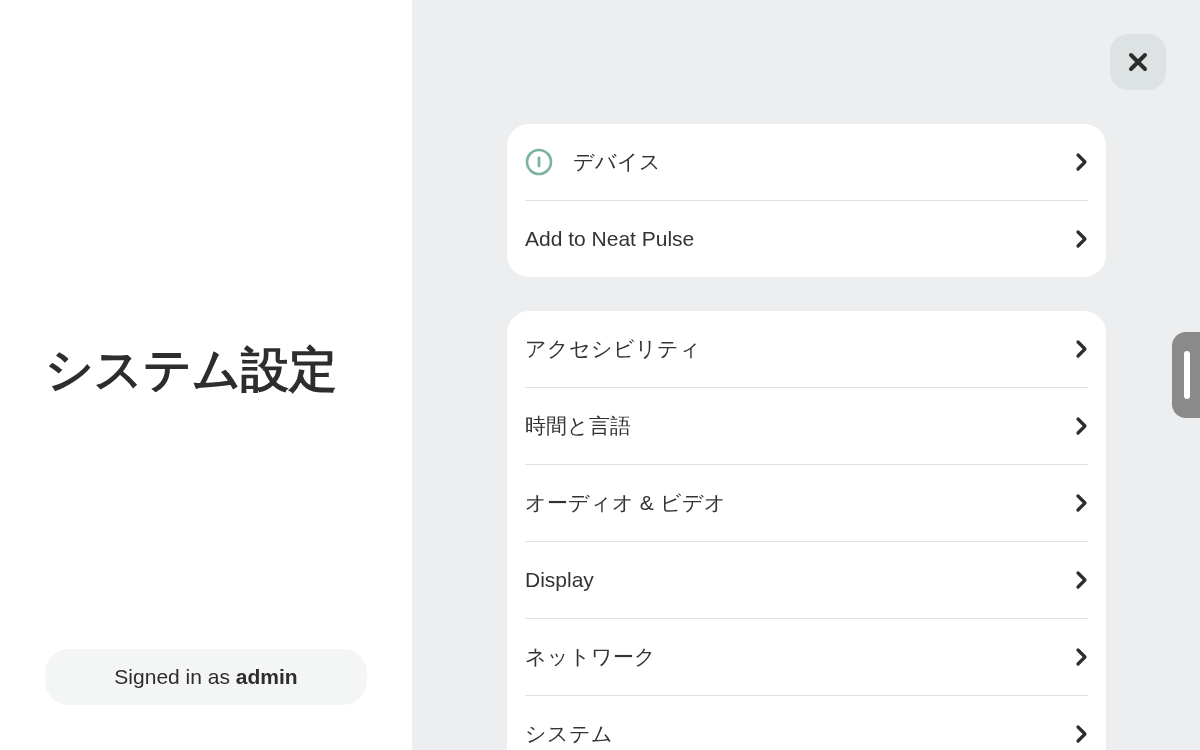  I want to click on settings-row: Add to Neat Pulse, so click(806, 239).